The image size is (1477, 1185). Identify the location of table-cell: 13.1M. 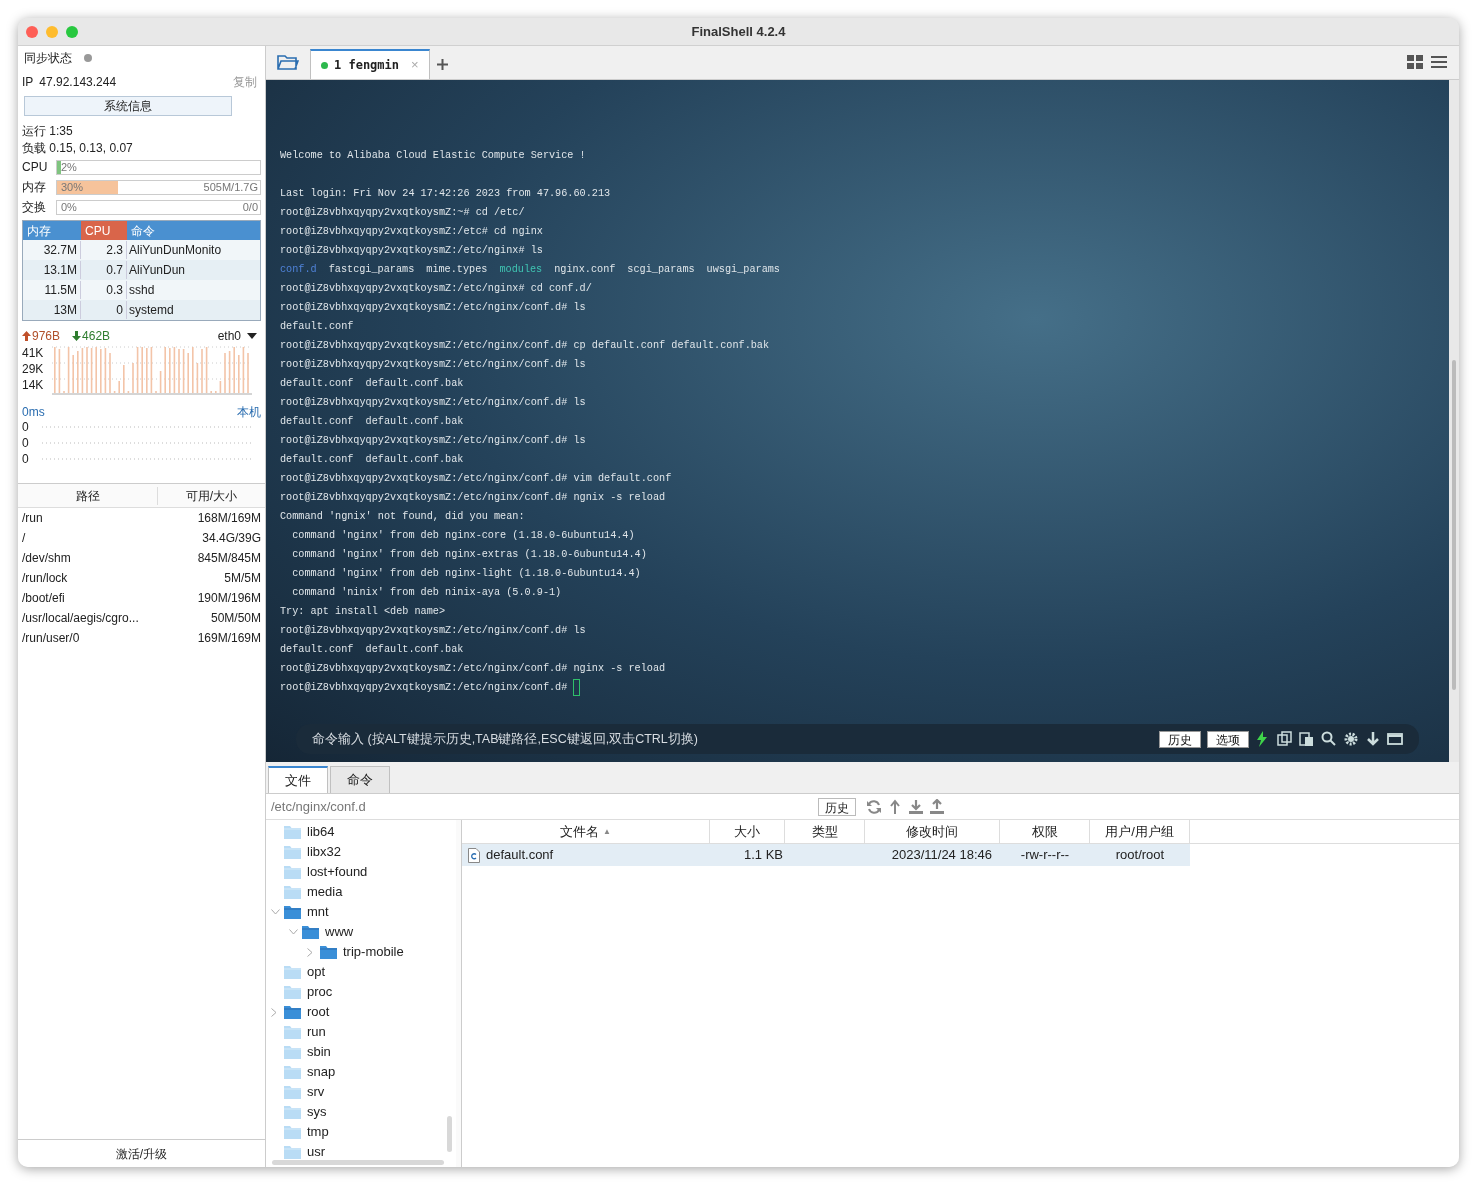
(52, 270).